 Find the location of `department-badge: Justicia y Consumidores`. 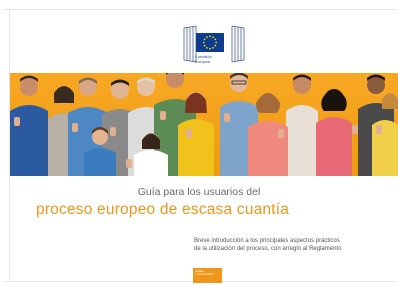

department-badge: Justicia y Consumidores is located at coordinates (207, 275).